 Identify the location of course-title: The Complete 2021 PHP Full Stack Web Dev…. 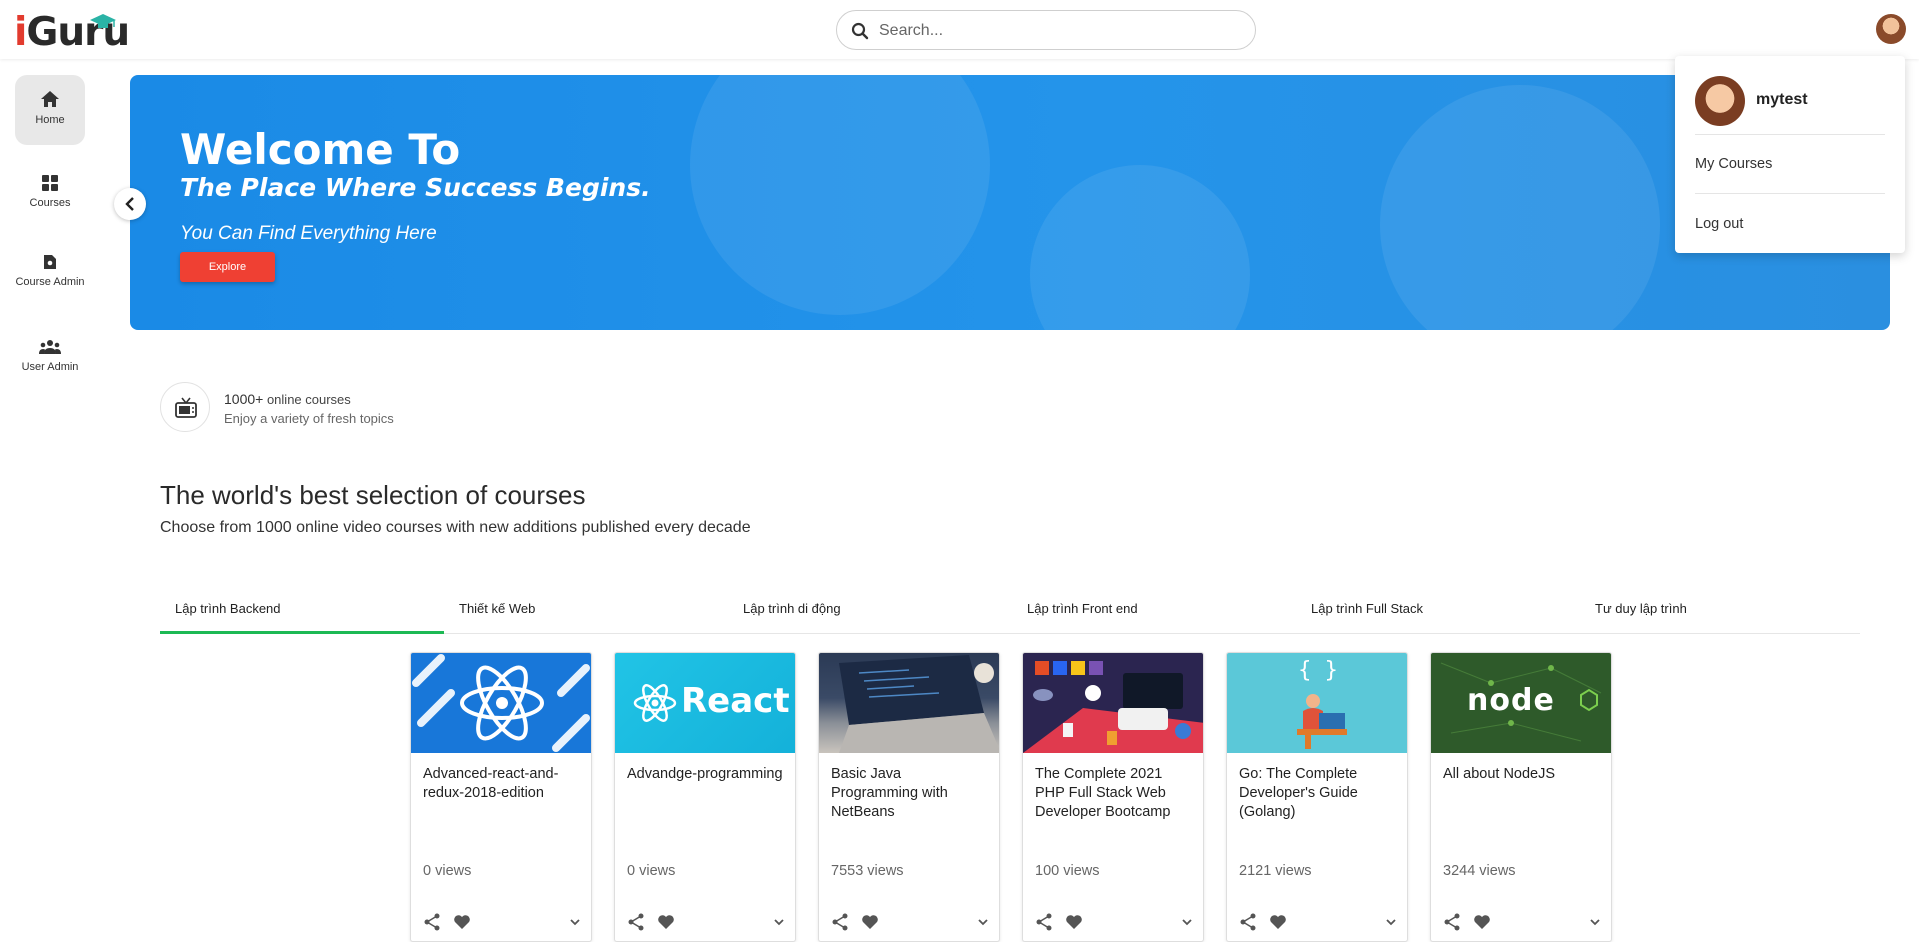
(1115, 793).